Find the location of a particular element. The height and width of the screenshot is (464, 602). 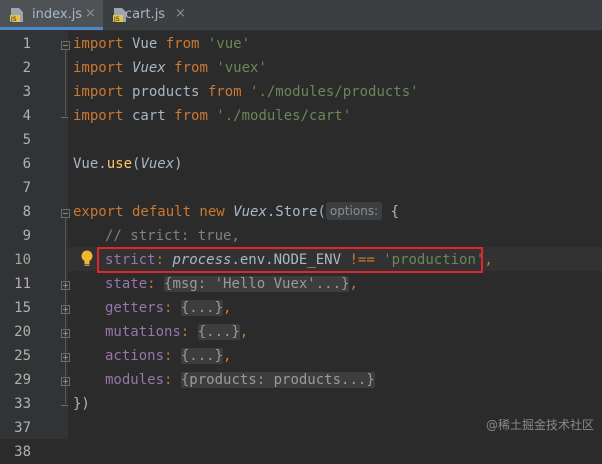

line-number: 37 is located at coordinates (22, 428).